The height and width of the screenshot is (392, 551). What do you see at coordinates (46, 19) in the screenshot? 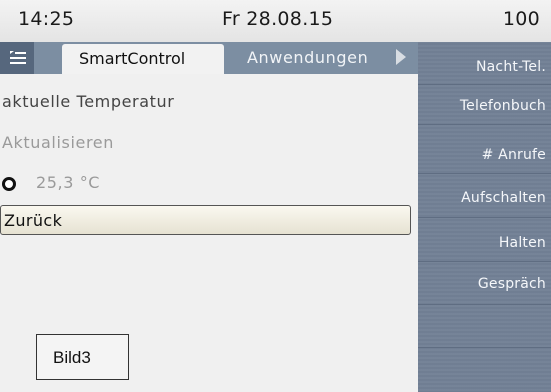
I see `clock: 14:25` at bounding box center [46, 19].